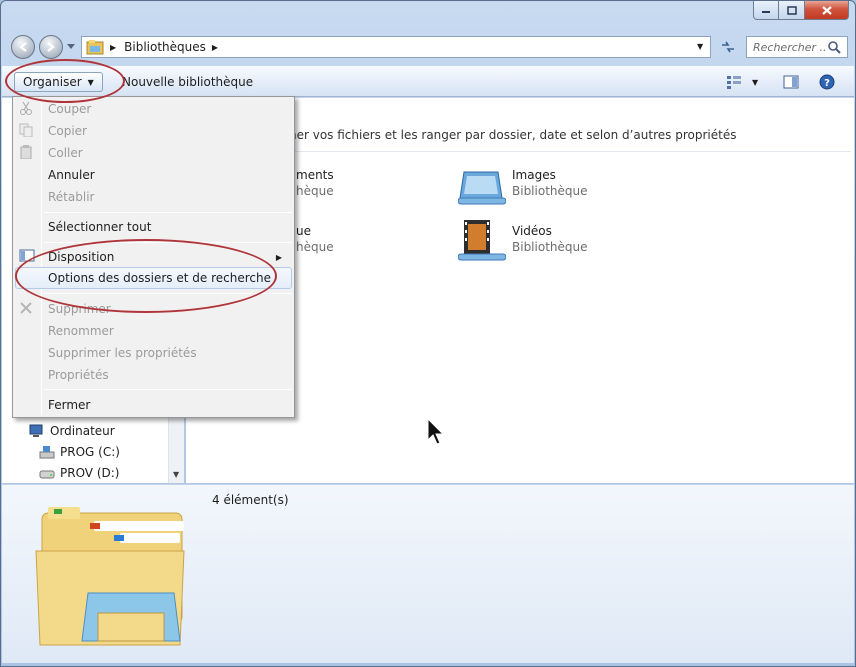 The width and height of the screenshot is (856, 667). I want to click on tree-item-label: PROV (D:), so click(90, 473).